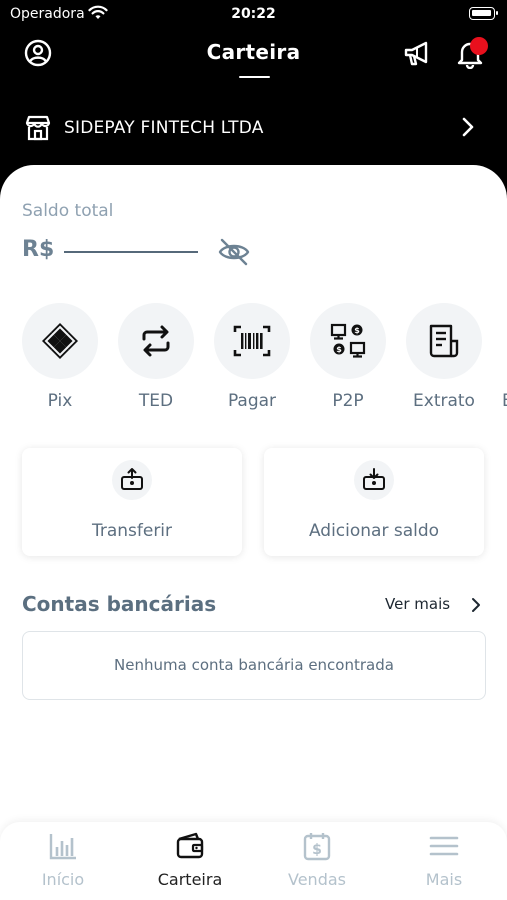  I want to click on pix-icon, so click(60, 341).